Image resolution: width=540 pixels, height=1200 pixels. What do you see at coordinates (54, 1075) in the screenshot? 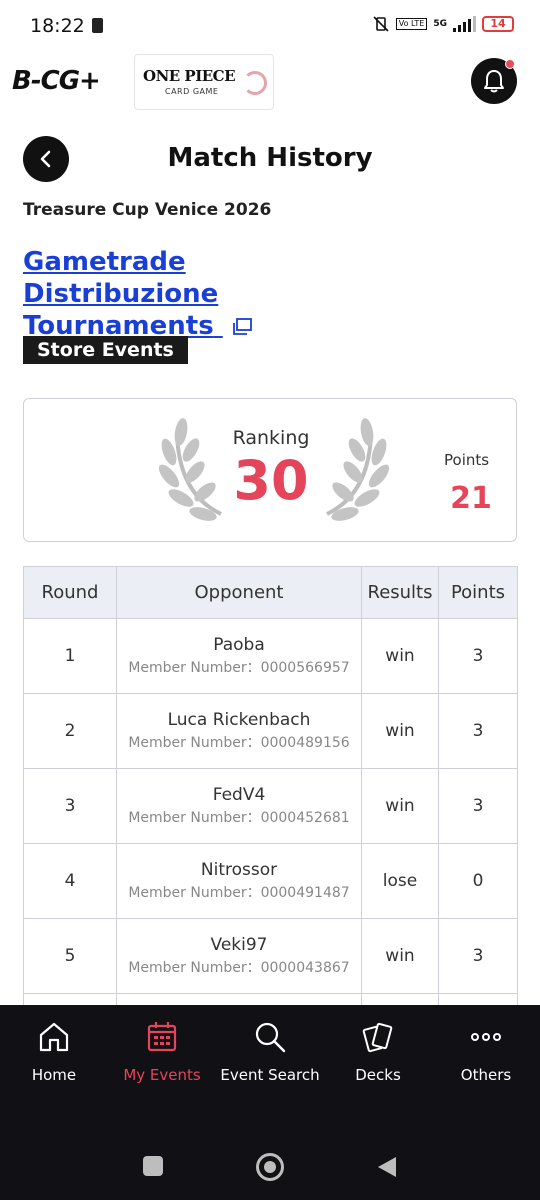
I see `nav-home-label: Home` at bounding box center [54, 1075].